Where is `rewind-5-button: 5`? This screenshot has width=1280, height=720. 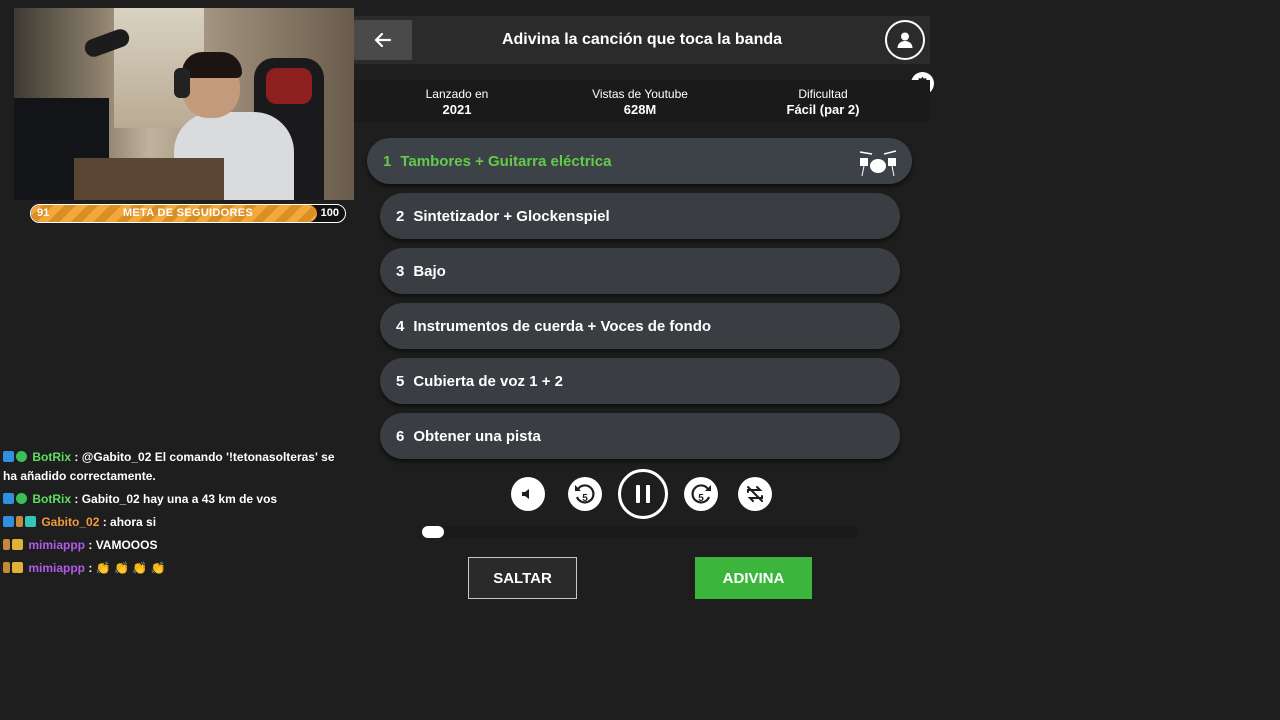
rewind-5-button: 5 is located at coordinates (585, 494).